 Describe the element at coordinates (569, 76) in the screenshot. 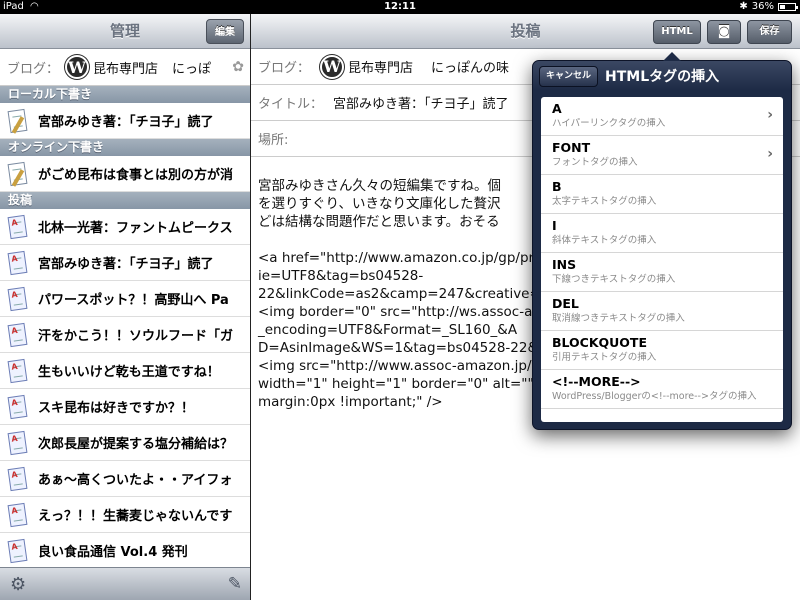

I see `cancel-button: キャンセル` at that location.